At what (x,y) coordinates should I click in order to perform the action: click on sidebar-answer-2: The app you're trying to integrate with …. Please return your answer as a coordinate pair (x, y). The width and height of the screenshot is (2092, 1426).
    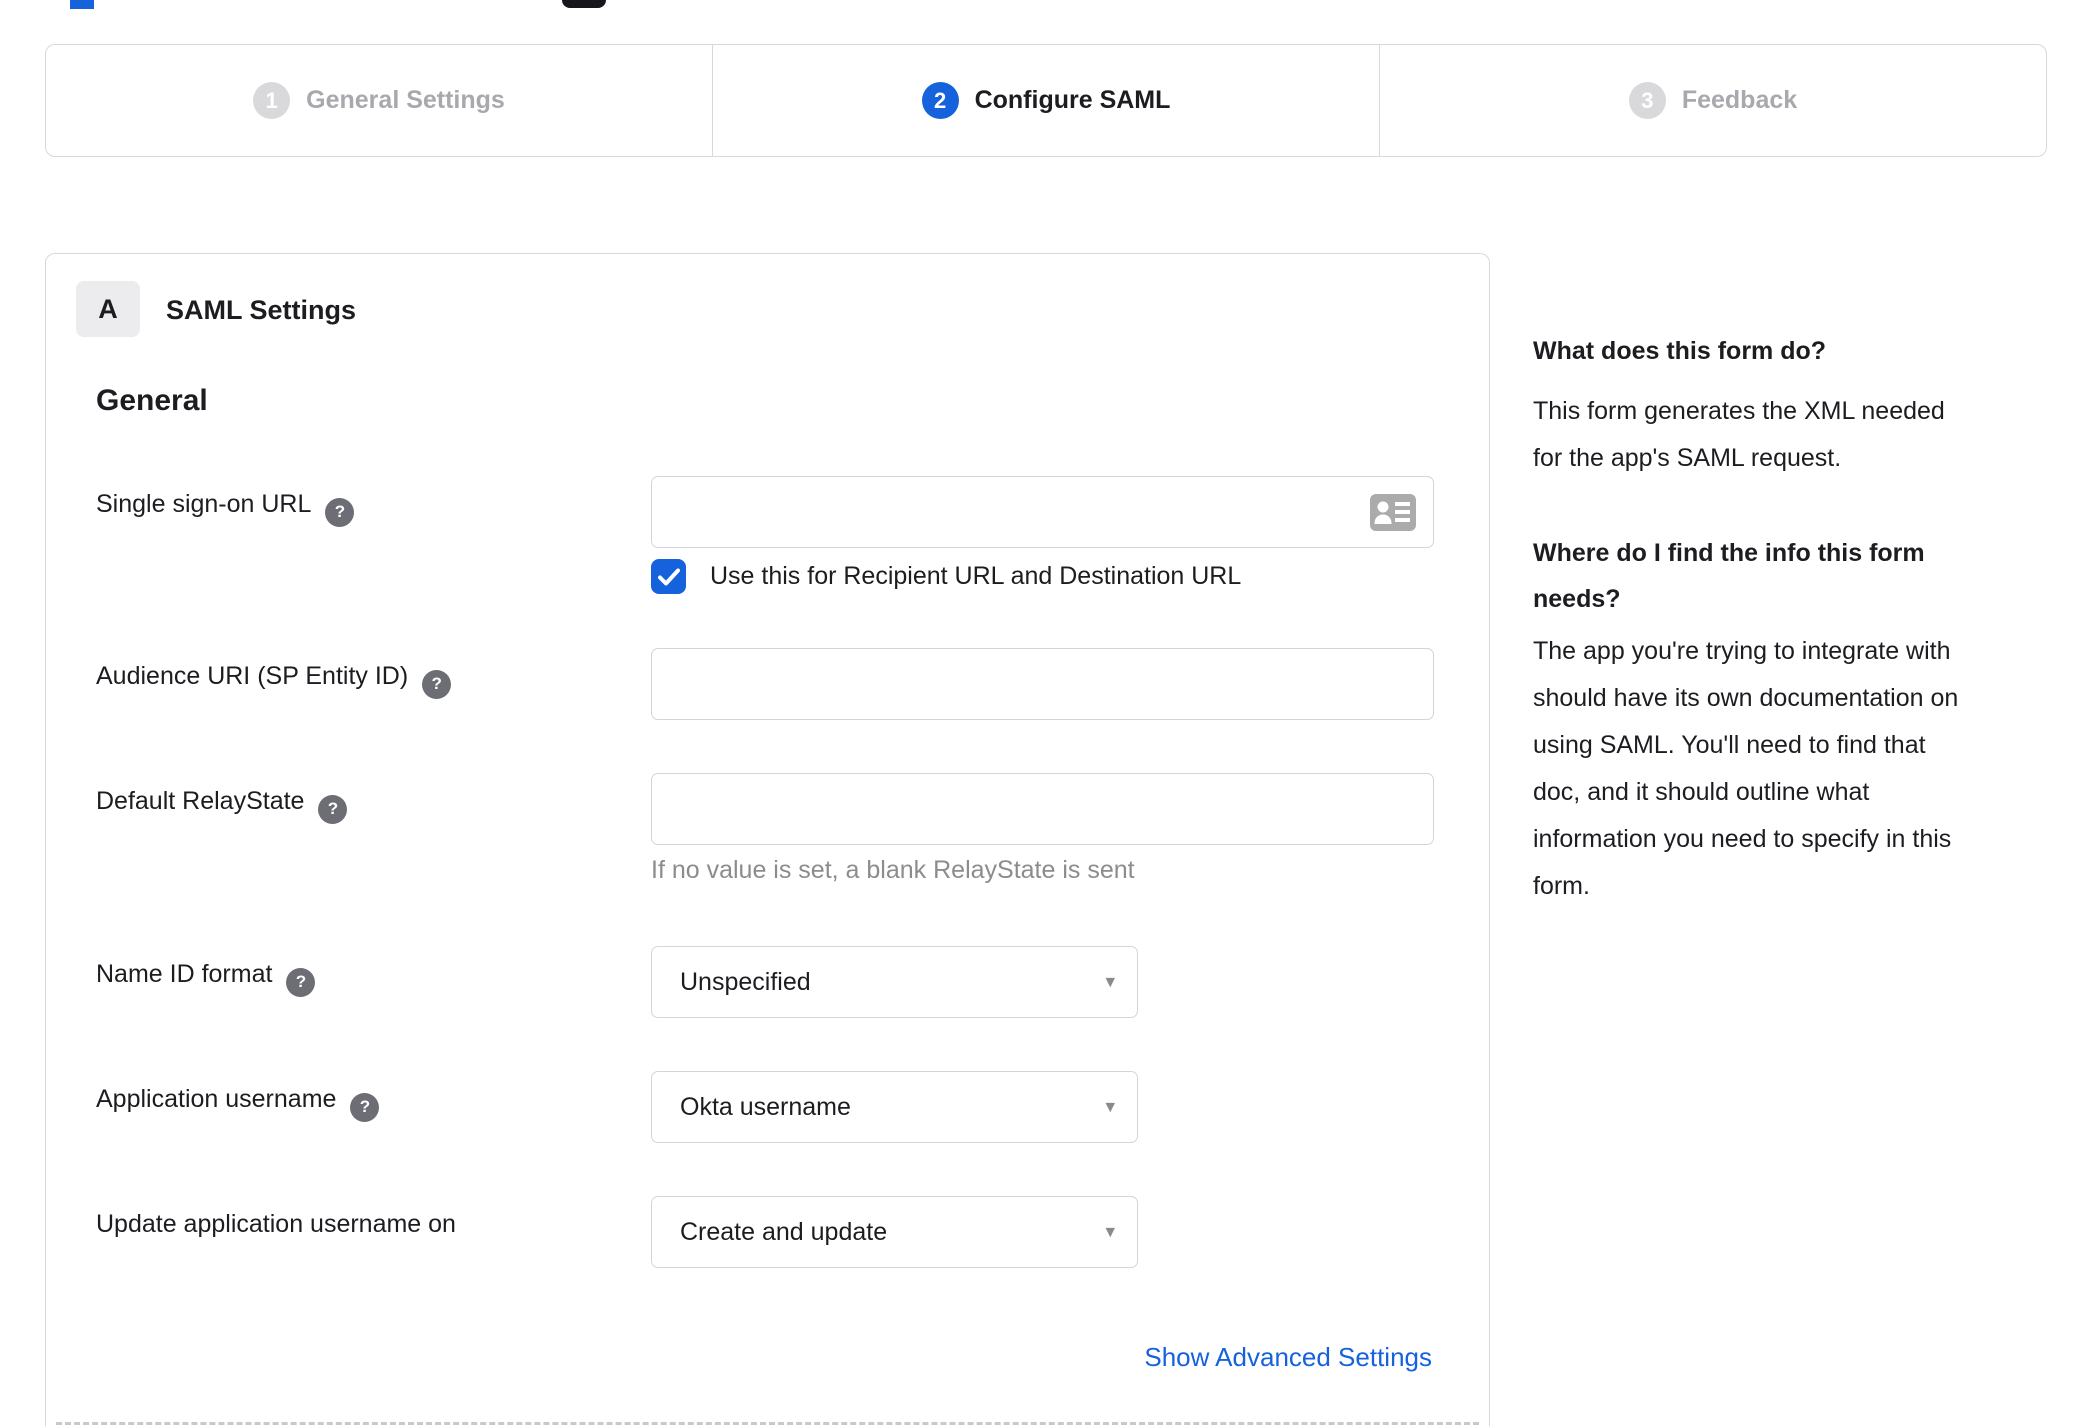
    Looking at the image, I should click on (1746, 768).